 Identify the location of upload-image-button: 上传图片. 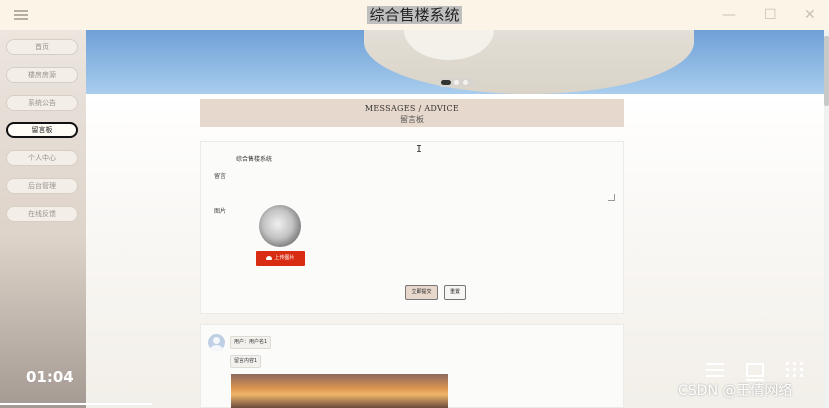
(280, 258).